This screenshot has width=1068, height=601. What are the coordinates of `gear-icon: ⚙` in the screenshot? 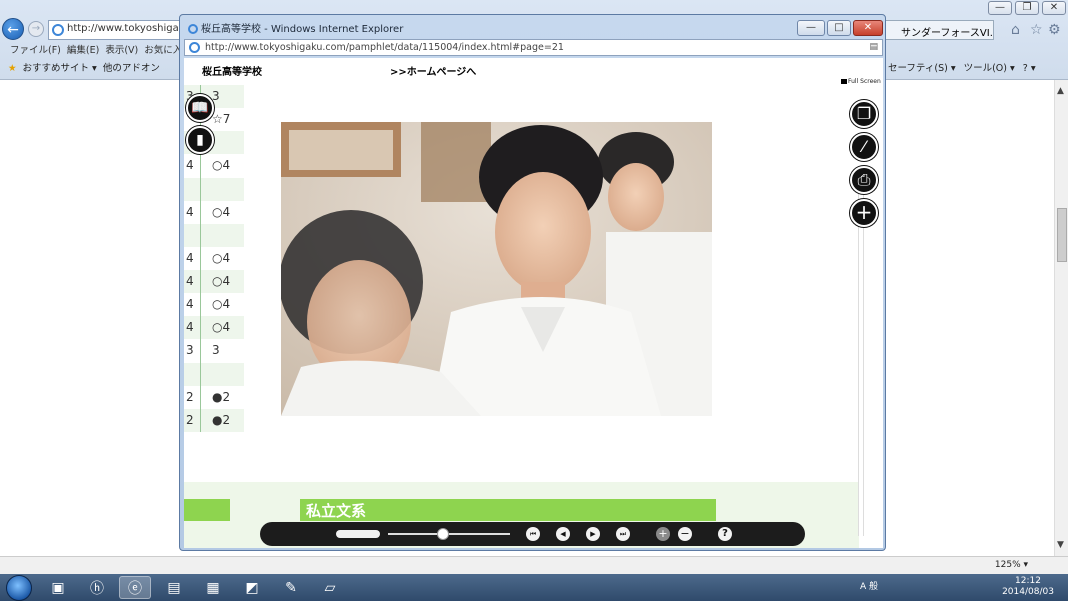 It's located at (1054, 30).